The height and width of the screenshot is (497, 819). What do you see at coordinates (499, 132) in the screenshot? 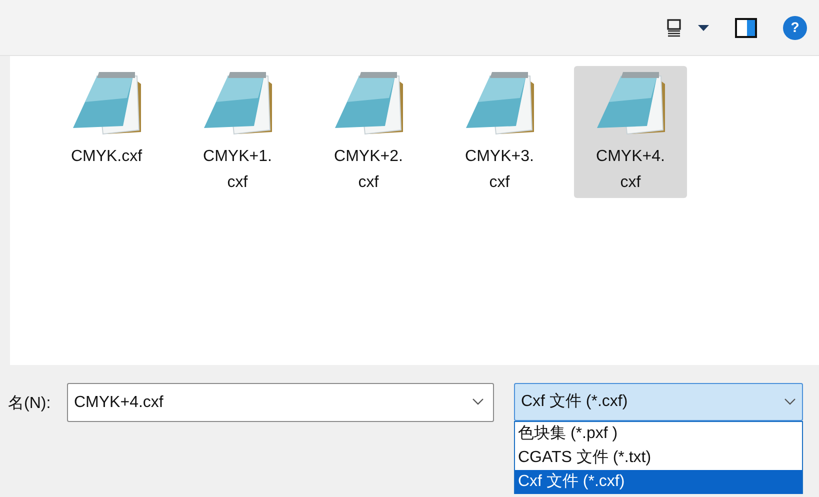
I see `file-item: CMYK+3.cxf` at bounding box center [499, 132].